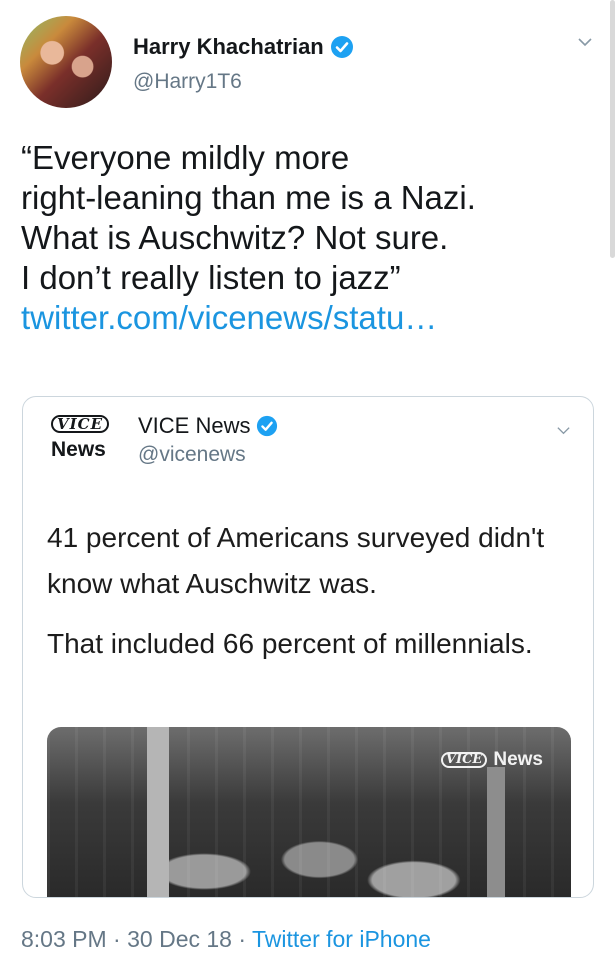 This screenshot has height=960, width=615. What do you see at coordinates (228, 47) in the screenshot?
I see `author-name: Harry Khachatrian` at bounding box center [228, 47].